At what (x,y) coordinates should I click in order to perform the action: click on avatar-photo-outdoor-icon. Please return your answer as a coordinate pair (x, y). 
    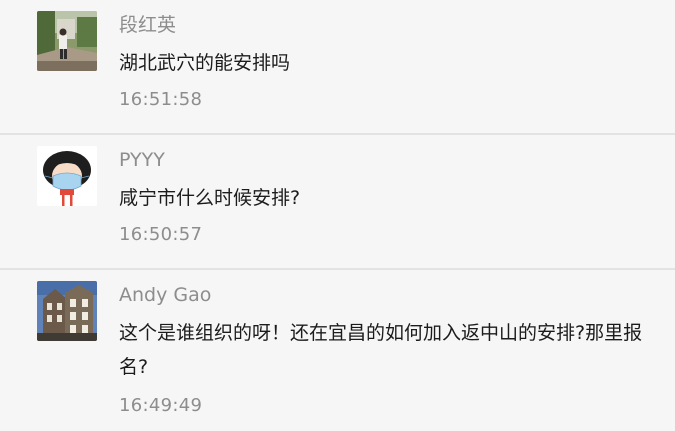
    Looking at the image, I should click on (67, 41).